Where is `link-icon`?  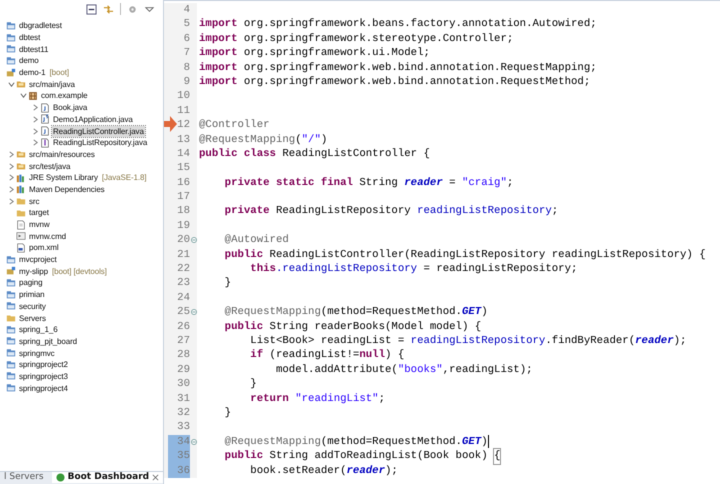
link-icon is located at coordinates (108, 9).